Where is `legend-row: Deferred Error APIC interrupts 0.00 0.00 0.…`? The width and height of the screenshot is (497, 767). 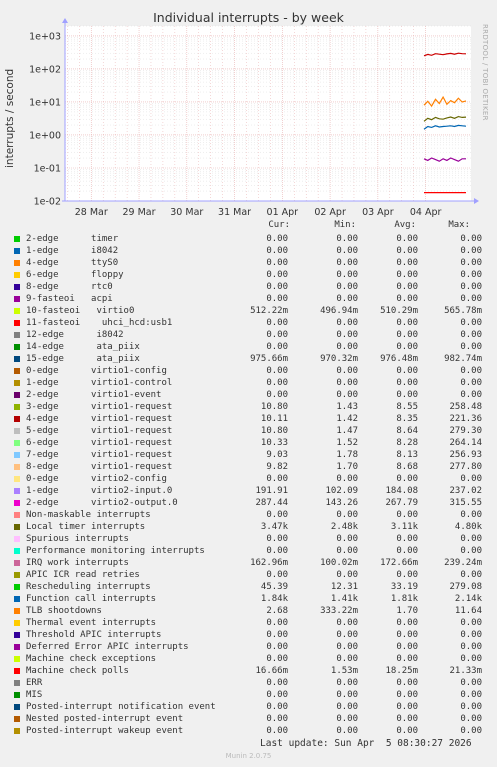
legend-row: Deferred Error APIC interrupts 0.00 0.00 0.… is located at coordinates (248, 647).